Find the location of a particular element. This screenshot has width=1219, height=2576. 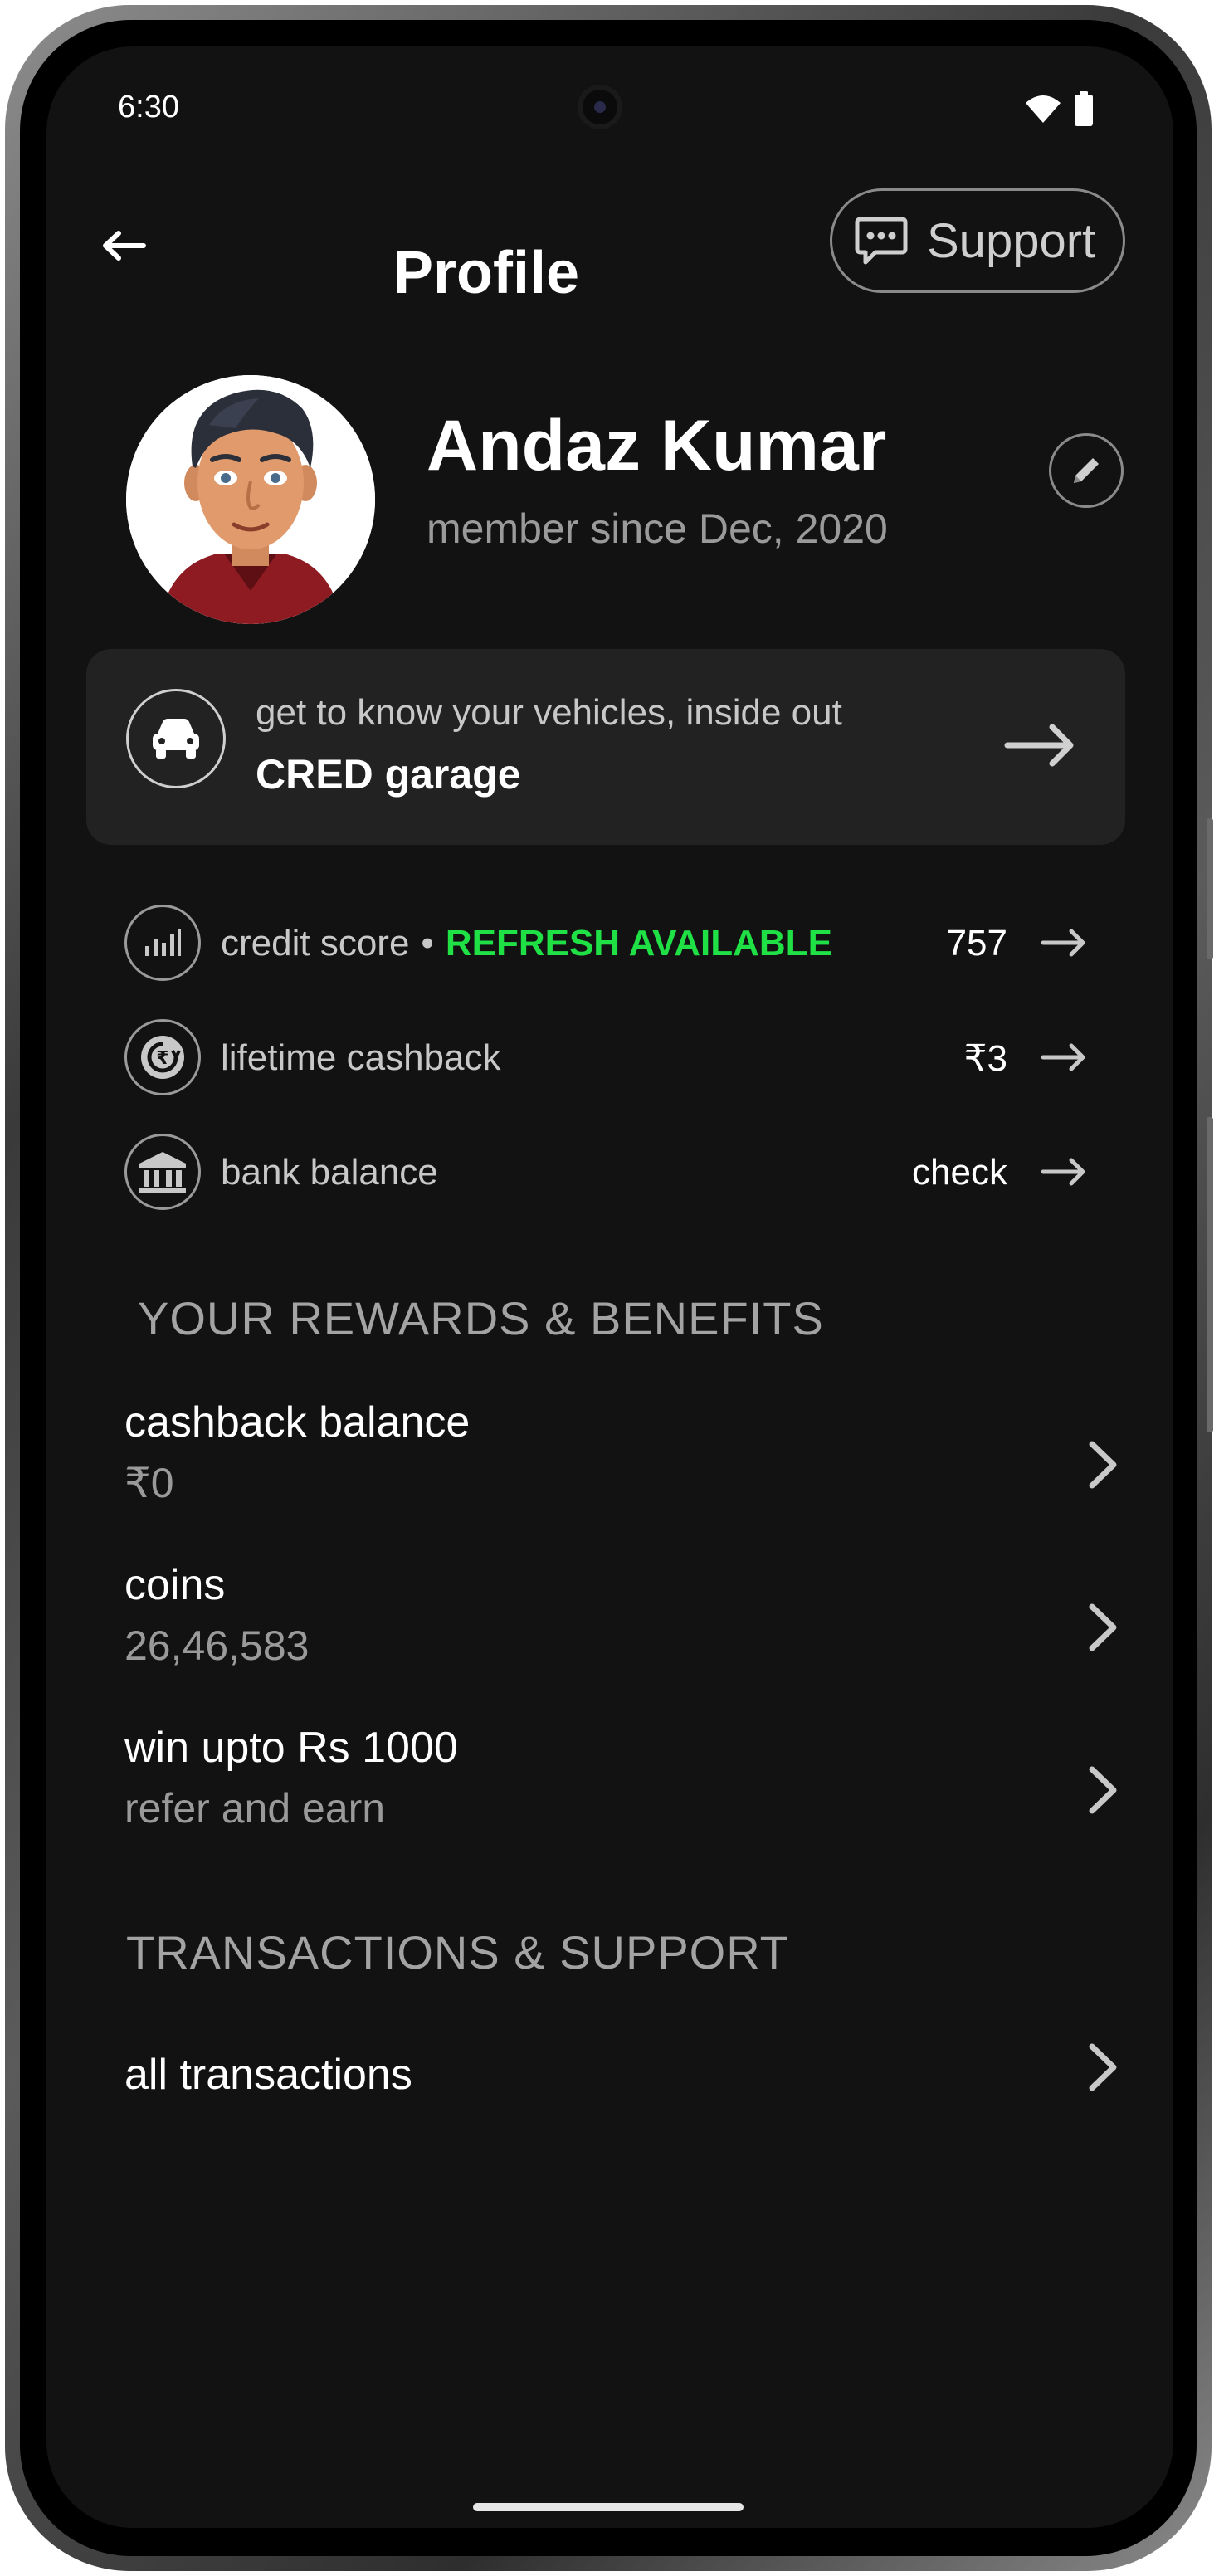

refer-title: win upto Rs 1000 is located at coordinates (291, 1748).